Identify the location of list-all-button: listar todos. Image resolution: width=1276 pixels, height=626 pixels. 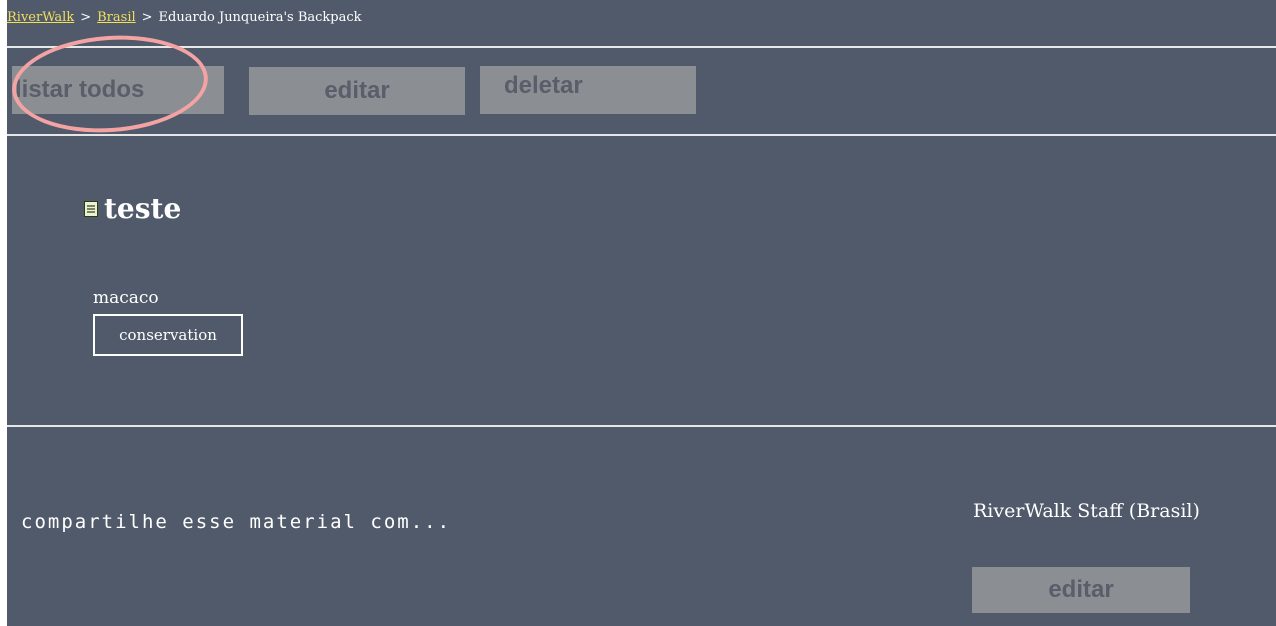
(118, 90).